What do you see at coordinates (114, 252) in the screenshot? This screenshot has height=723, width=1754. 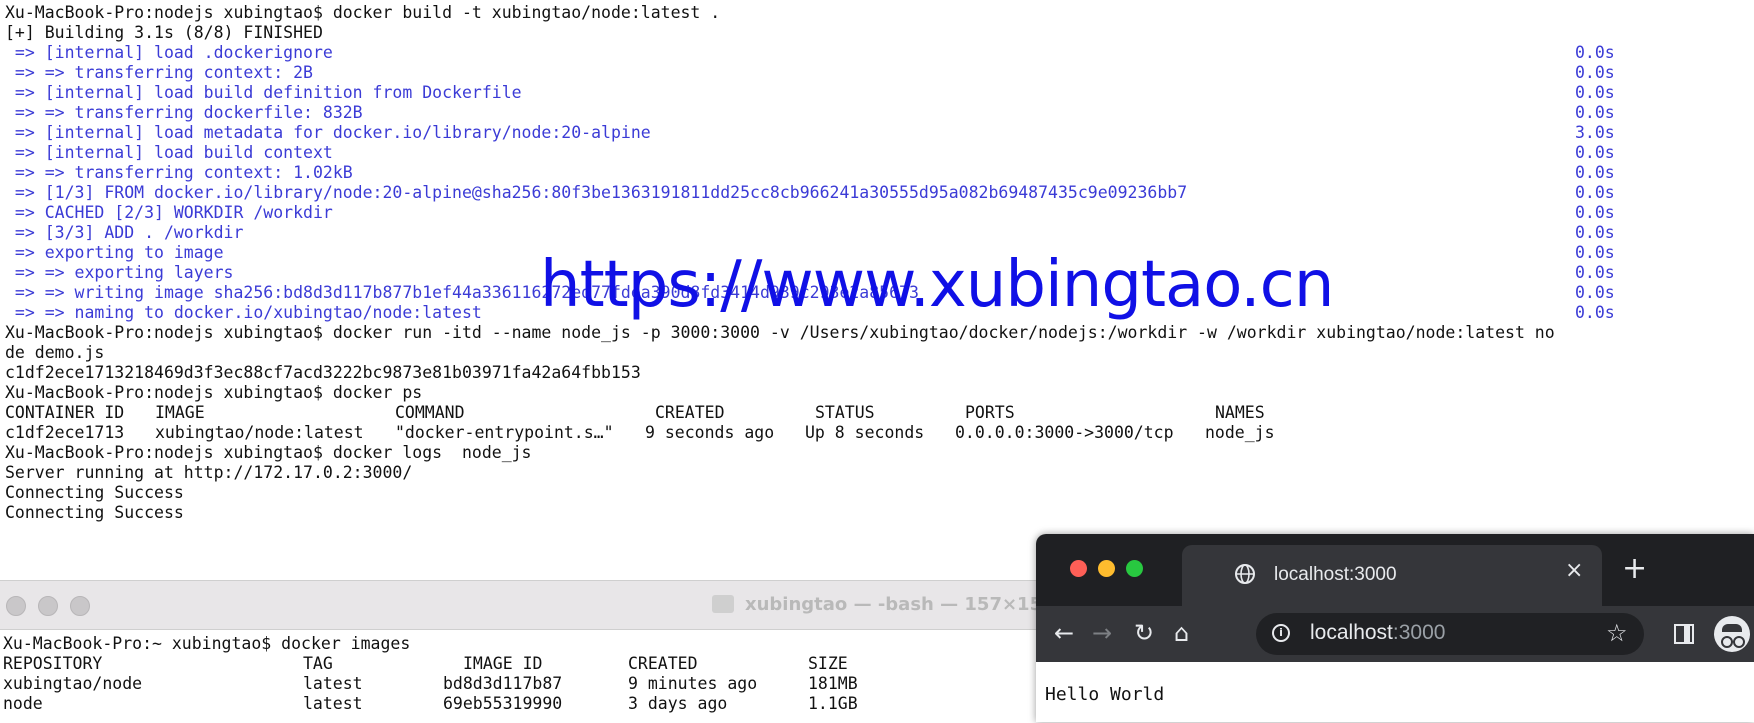 I see `build-step-line: => exporting to image` at bounding box center [114, 252].